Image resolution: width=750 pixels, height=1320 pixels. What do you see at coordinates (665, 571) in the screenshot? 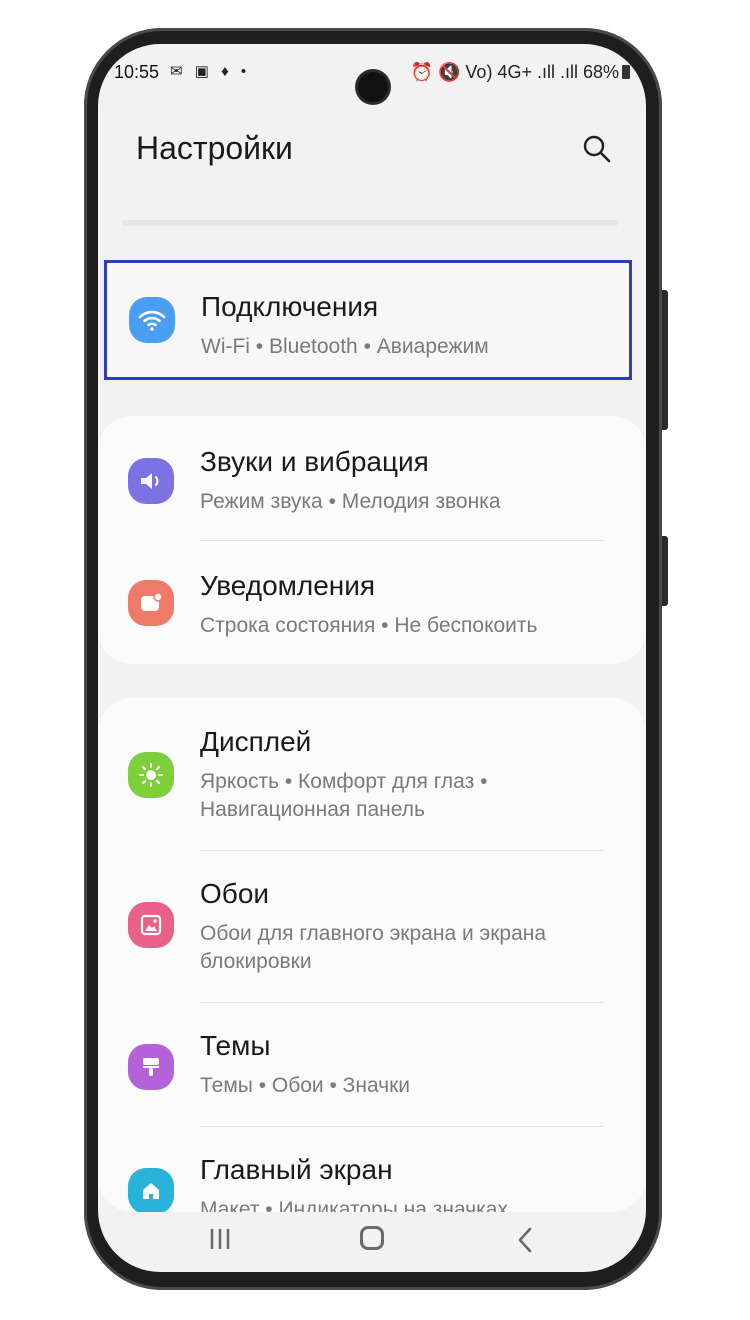
I see `power-button` at bounding box center [665, 571].